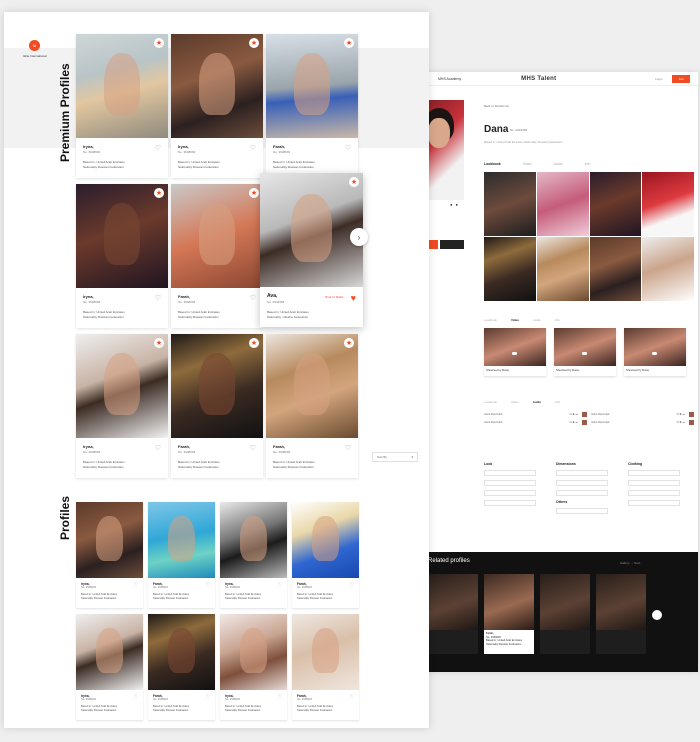 The width and height of the screenshot is (700, 742). Describe the element at coordinates (35, 56) in the screenshot. I see `brand-name: Elite International` at that location.